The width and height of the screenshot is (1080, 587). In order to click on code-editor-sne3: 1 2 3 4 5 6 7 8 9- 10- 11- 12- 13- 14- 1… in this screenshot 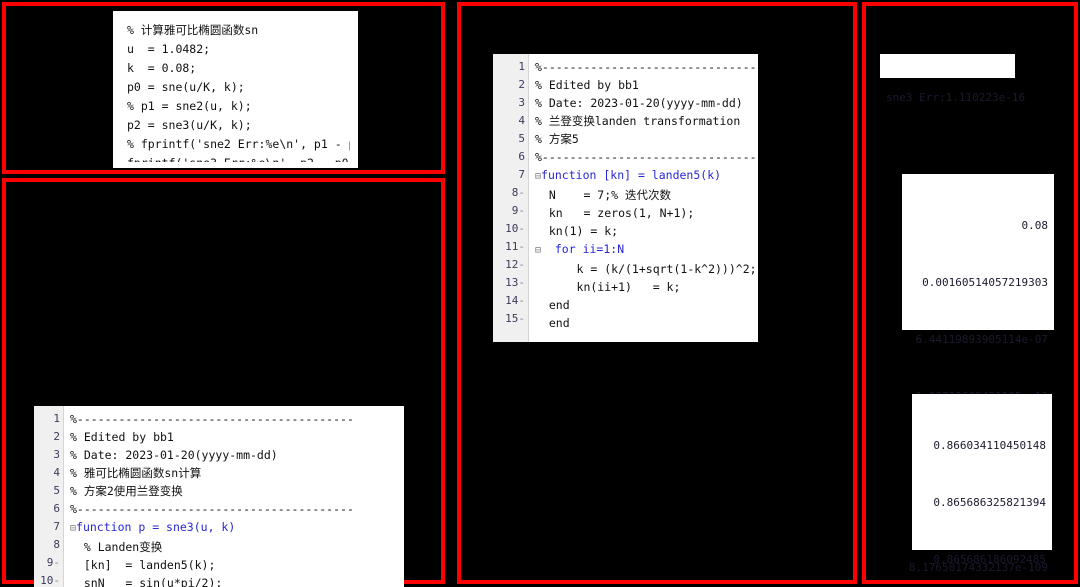, I will do `click(219, 496)`.